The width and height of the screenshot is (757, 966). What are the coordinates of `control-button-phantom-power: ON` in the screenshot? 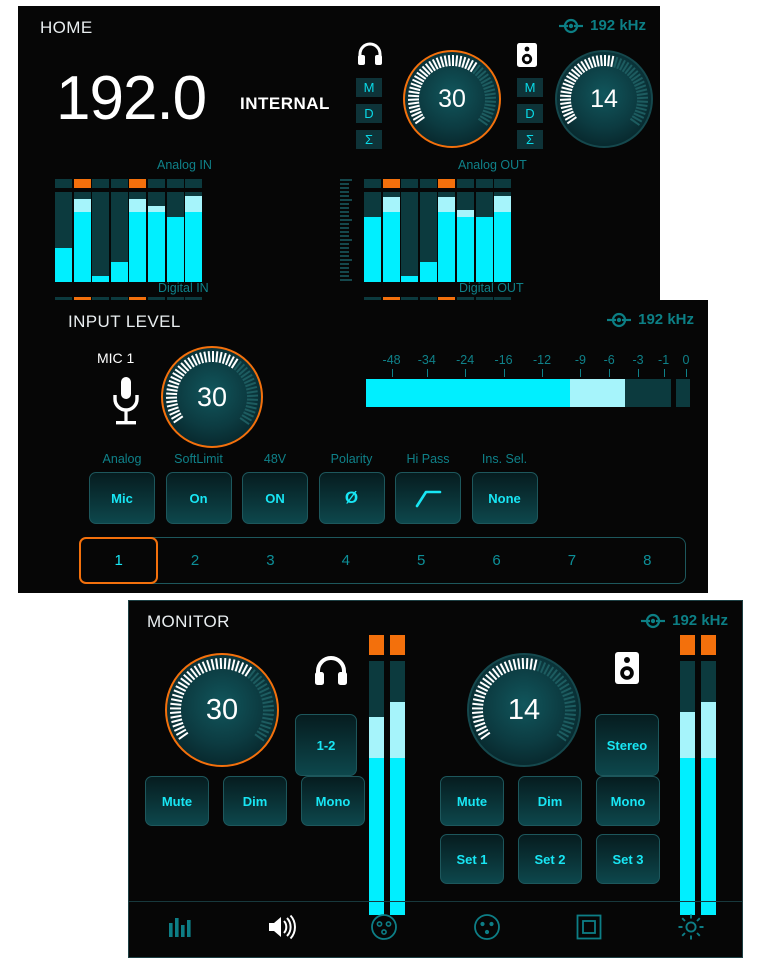 It's located at (275, 498).